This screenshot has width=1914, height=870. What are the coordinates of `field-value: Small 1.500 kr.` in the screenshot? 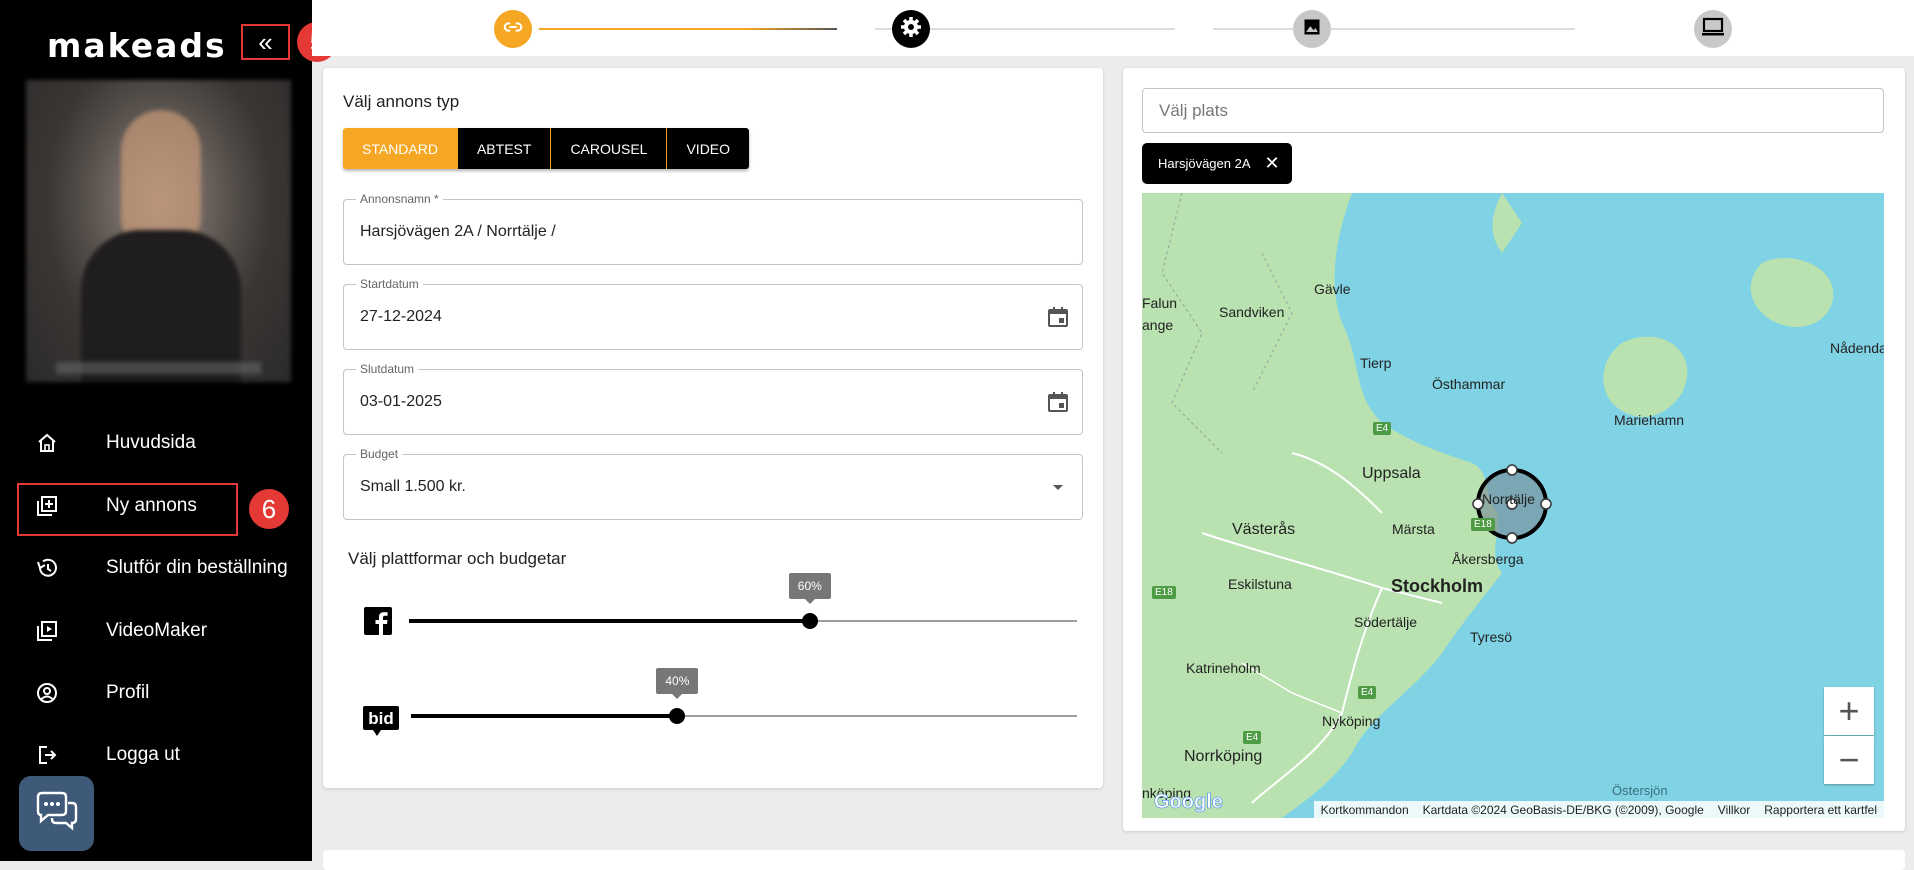 It's located at (413, 486).